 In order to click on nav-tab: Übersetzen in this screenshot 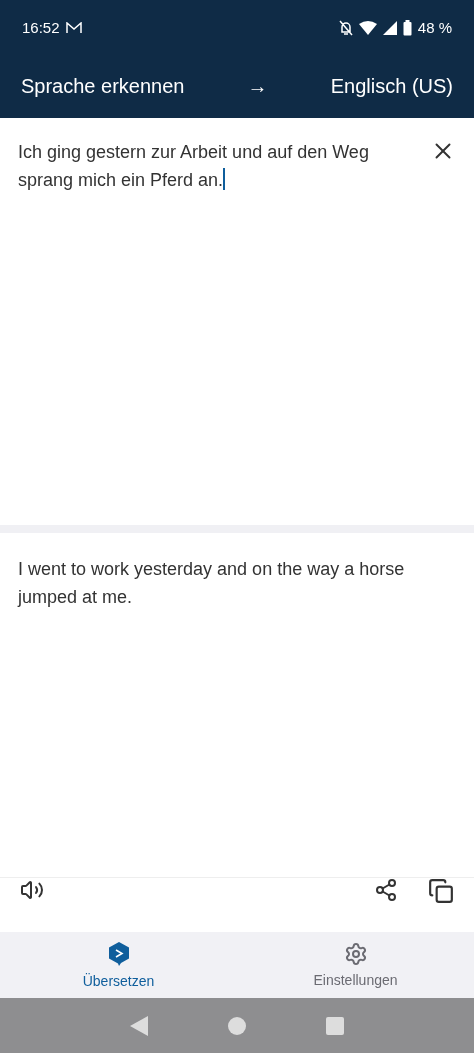, I will do `click(118, 965)`.